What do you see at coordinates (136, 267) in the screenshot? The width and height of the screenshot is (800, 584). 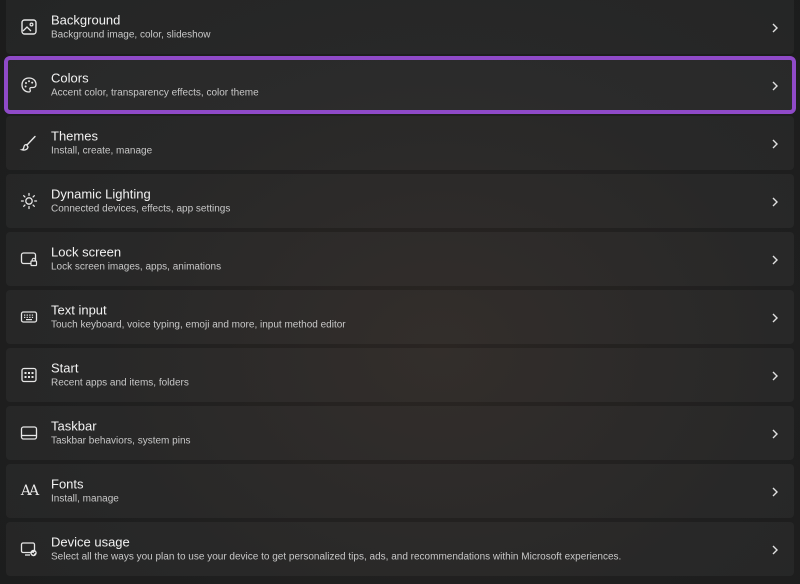 I see `settings-item-subtitle: Lock screen images, apps, animations` at bounding box center [136, 267].